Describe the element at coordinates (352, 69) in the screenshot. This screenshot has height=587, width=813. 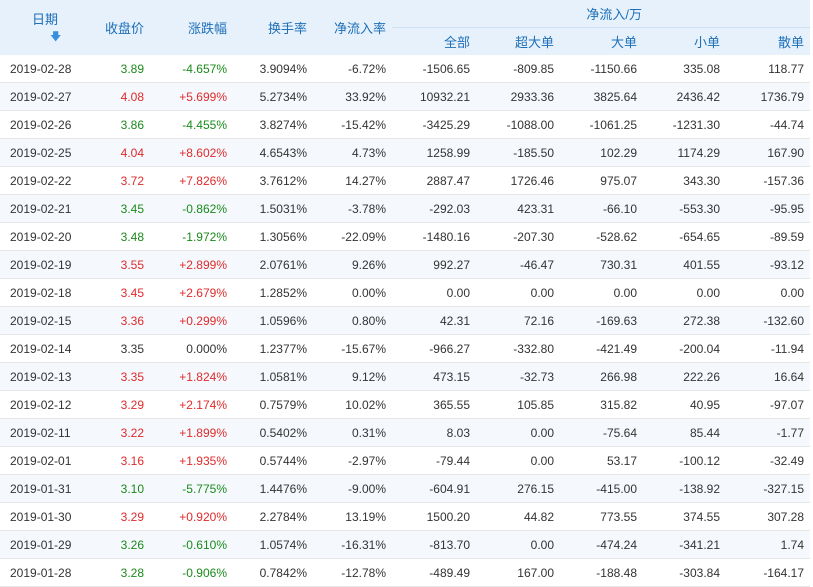
I see `cell-net-ratio: -6.72%` at that location.